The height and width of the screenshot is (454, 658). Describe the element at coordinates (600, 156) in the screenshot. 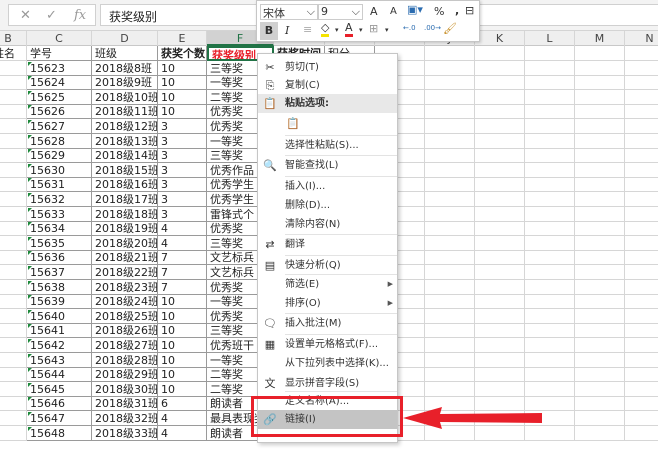

I see `cell-M8` at that location.